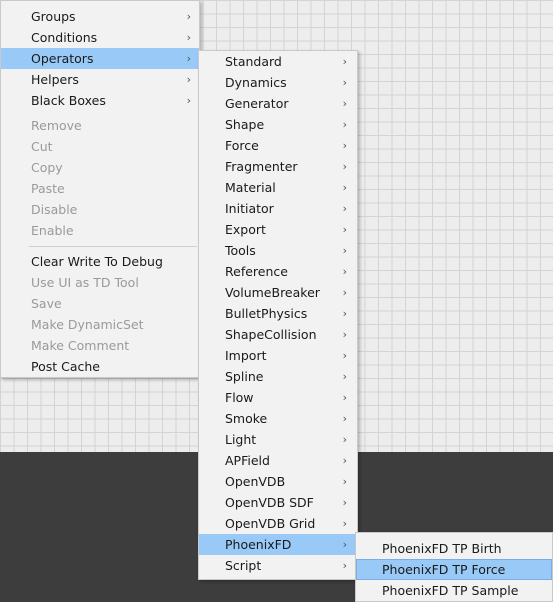 The height and width of the screenshot is (602, 553). Describe the element at coordinates (278, 145) in the screenshot. I see `submenu-item-force: Force ›` at that location.